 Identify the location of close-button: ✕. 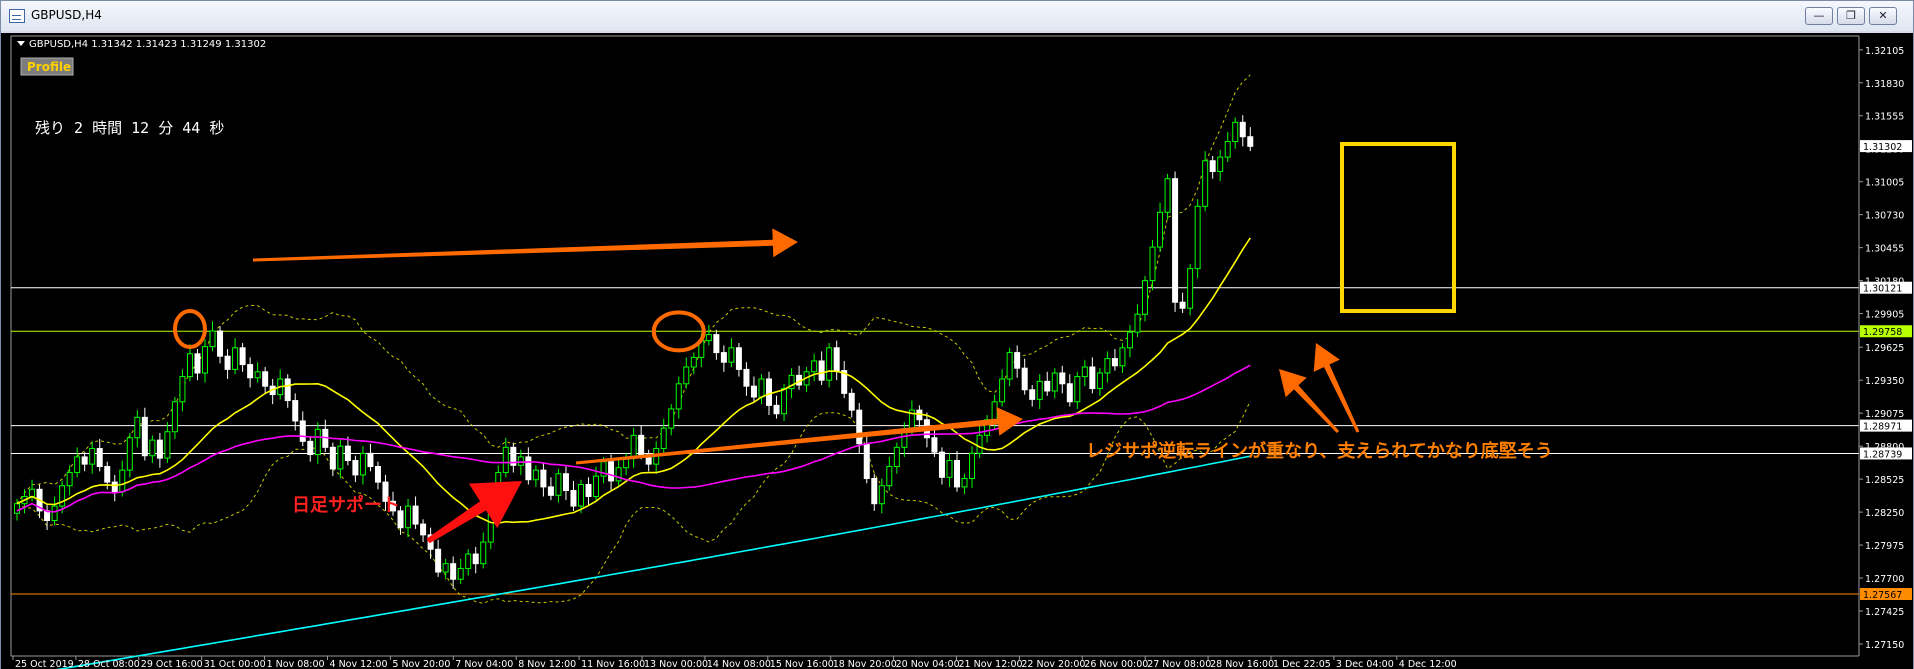
(1883, 16).